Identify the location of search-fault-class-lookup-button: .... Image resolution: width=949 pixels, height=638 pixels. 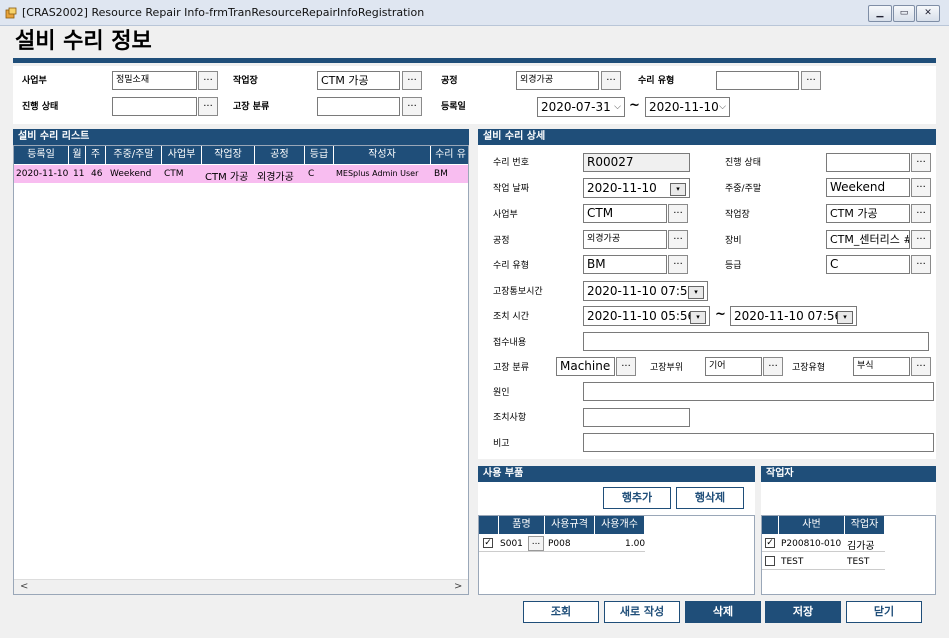
(412, 106).